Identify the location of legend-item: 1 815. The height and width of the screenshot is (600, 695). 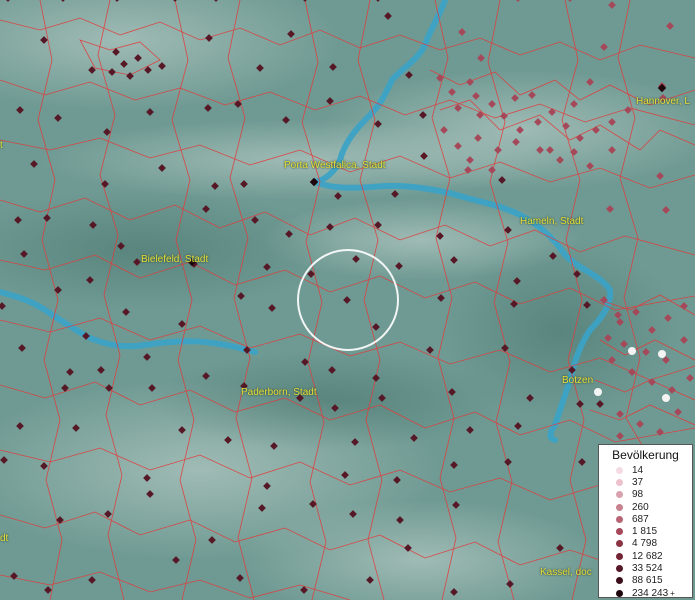
(645, 531).